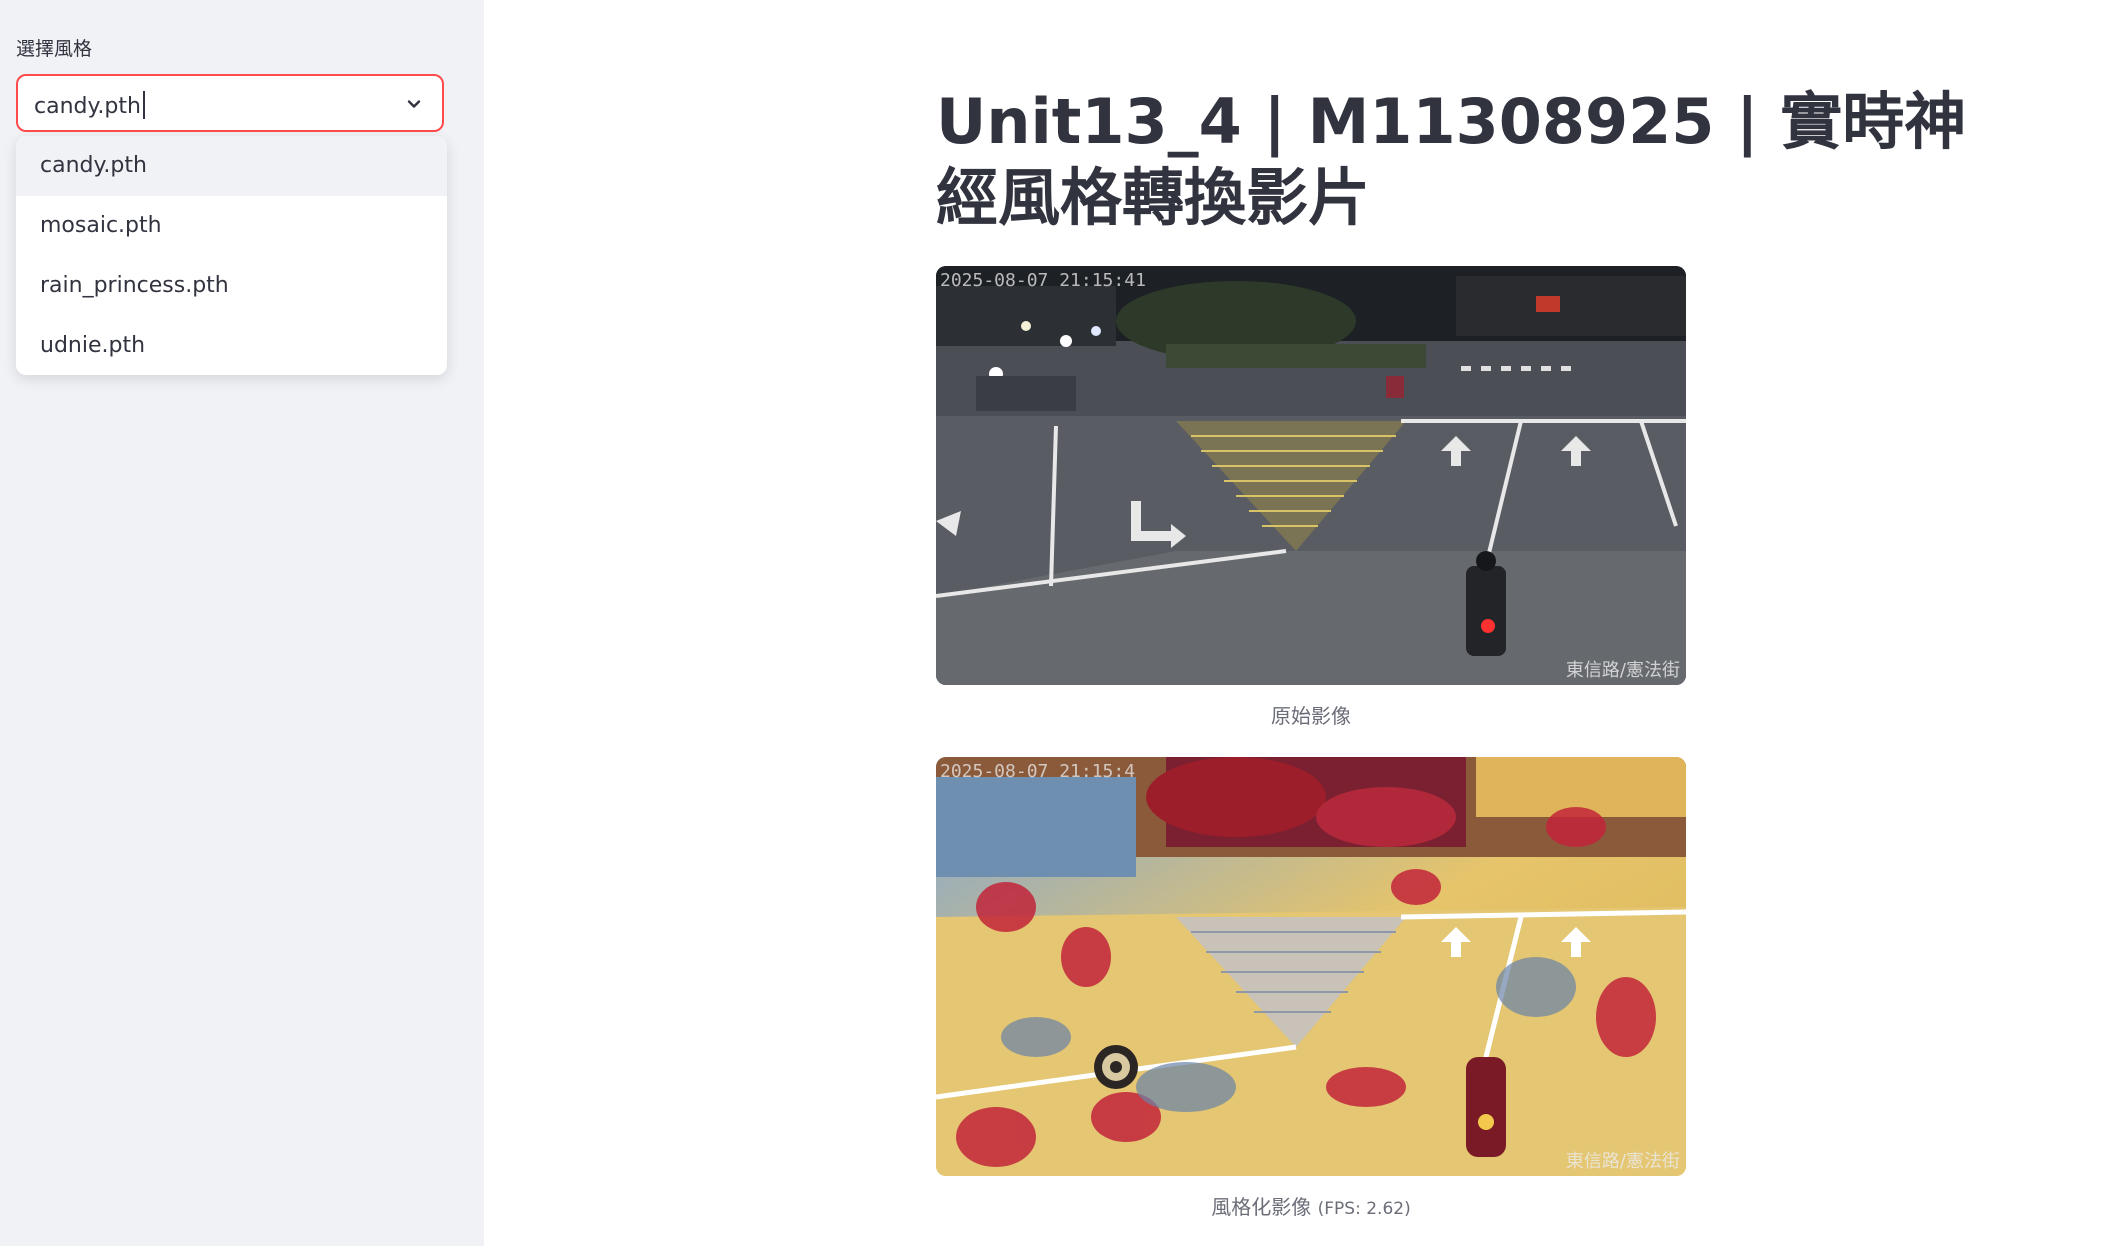 The width and height of the screenshot is (2122, 1246). What do you see at coordinates (1451, 159) in the screenshot?
I see `page-title: Unit13_4 | M11308925 | 實時神經風格轉換影片` at bounding box center [1451, 159].